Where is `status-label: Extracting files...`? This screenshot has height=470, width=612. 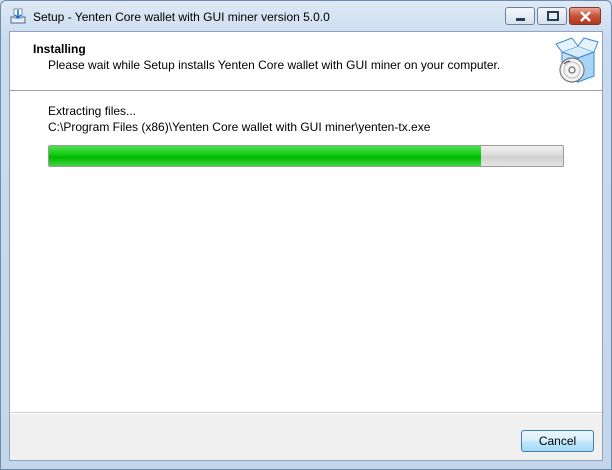
status-label: Extracting files... is located at coordinates (92, 111).